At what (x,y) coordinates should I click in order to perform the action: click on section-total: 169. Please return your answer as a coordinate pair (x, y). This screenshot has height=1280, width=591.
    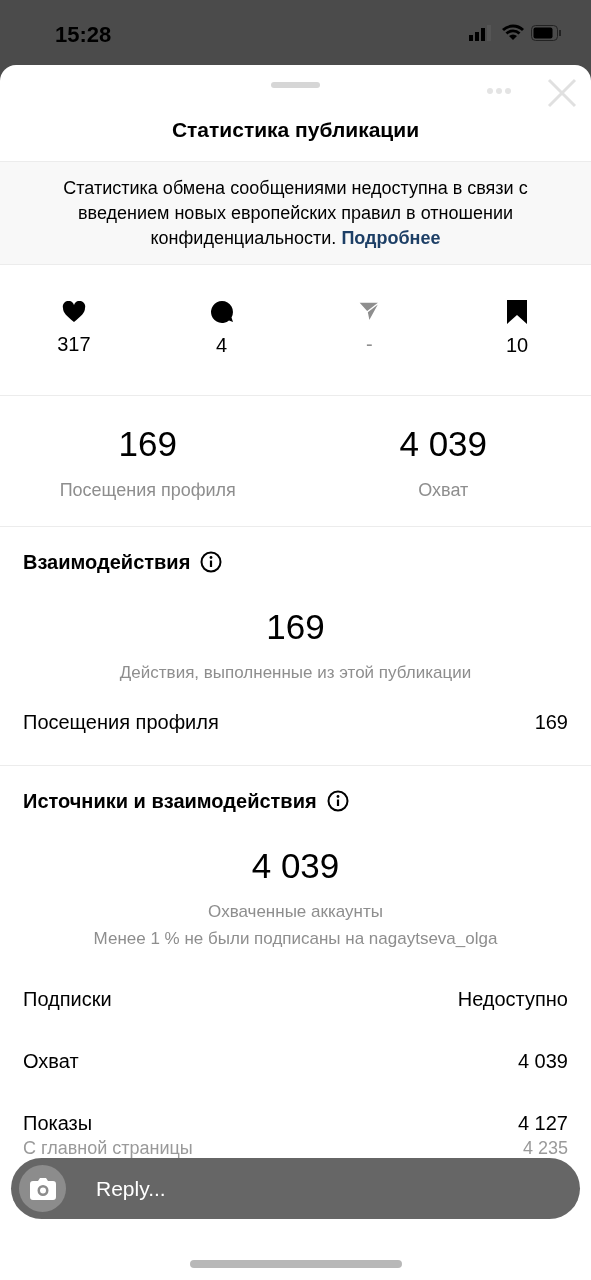
    Looking at the image, I should click on (295, 627).